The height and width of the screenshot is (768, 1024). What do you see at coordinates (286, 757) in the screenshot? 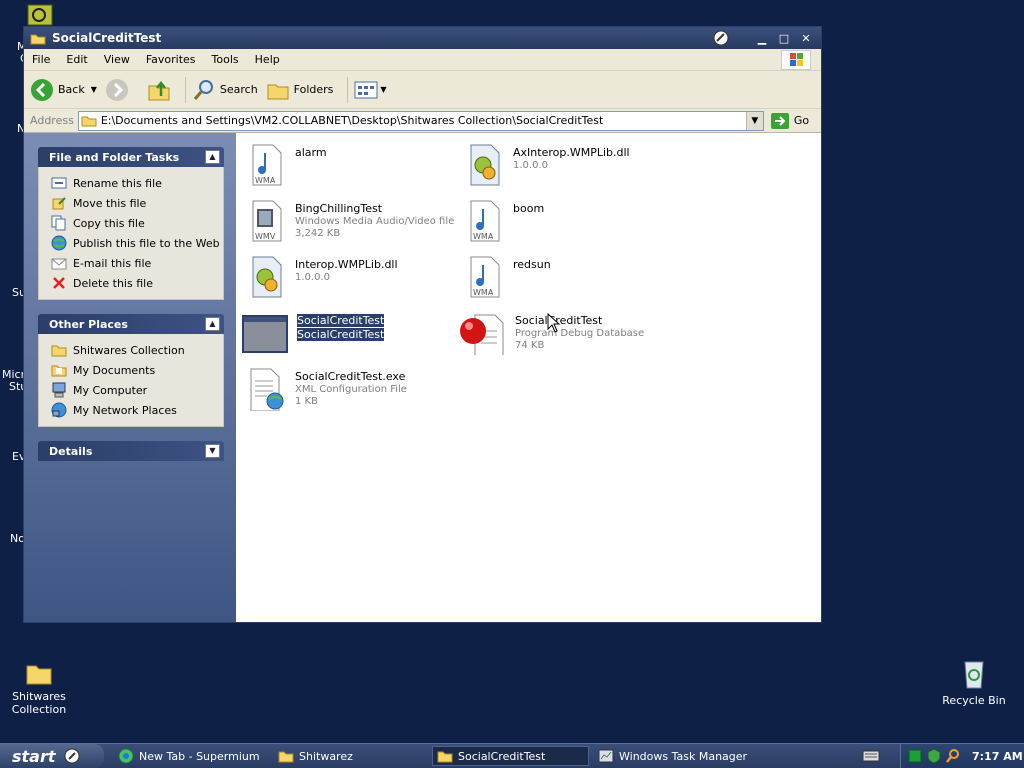
I see `folder-icon` at bounding box center [286, 757].